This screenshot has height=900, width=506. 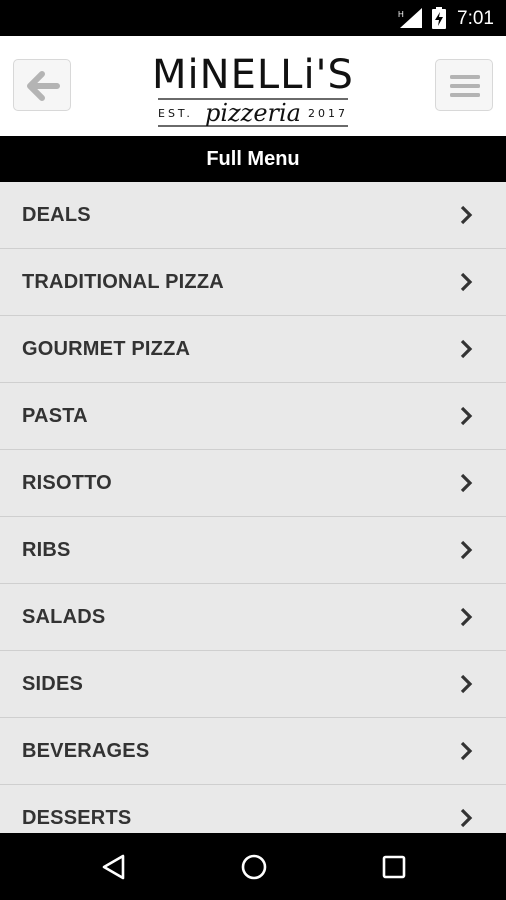 I want to click on page-title: Full Menu, so click(x=253, y=159).